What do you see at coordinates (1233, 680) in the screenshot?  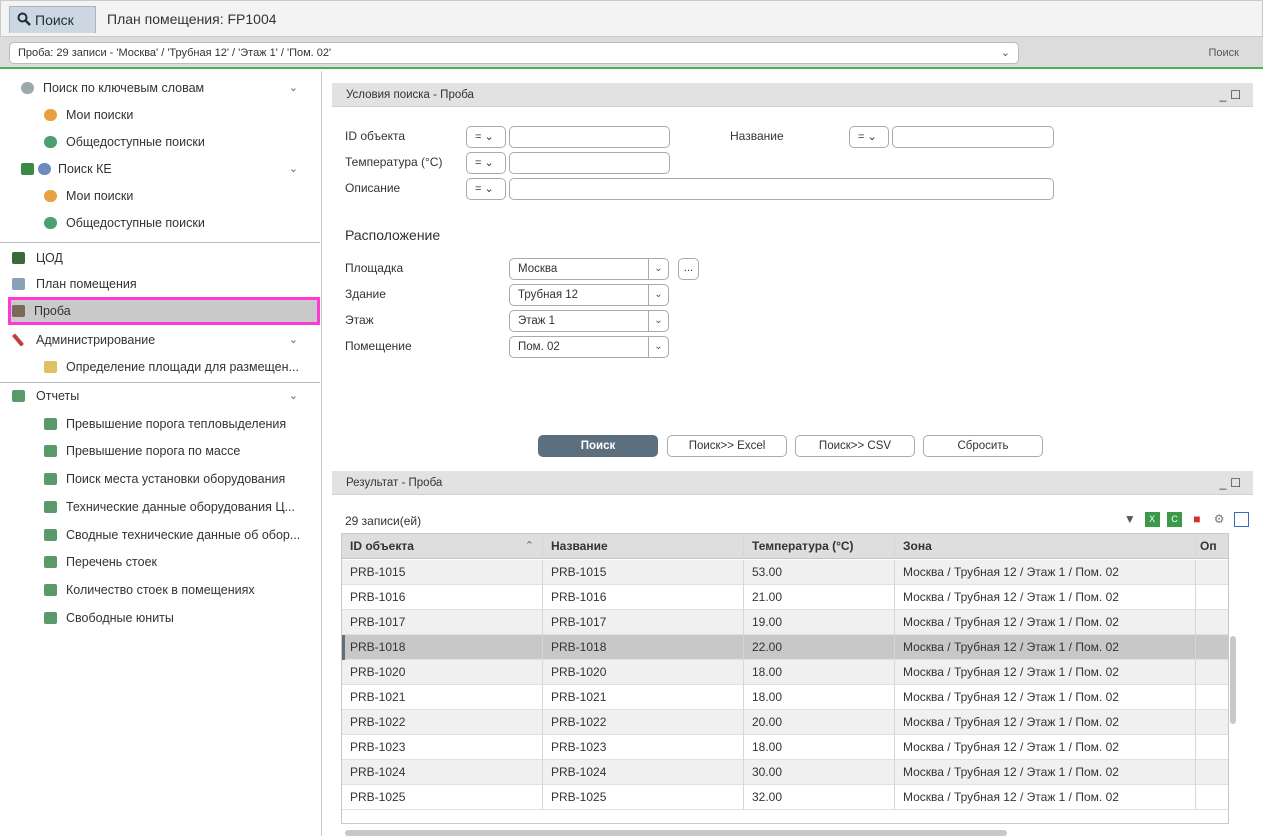 I see `vertical-scrollbar-thumb` at bounding box center [1233, 680].